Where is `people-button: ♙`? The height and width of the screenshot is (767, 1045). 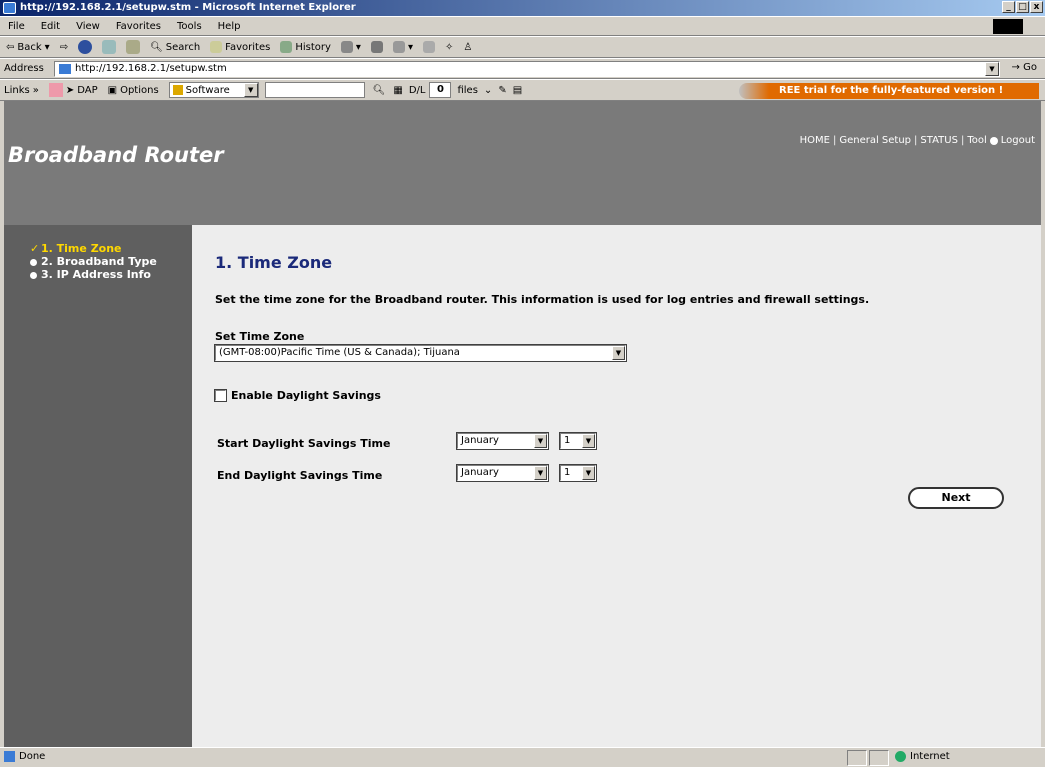 people-button: ♙ is located at coordinates (467, 47).